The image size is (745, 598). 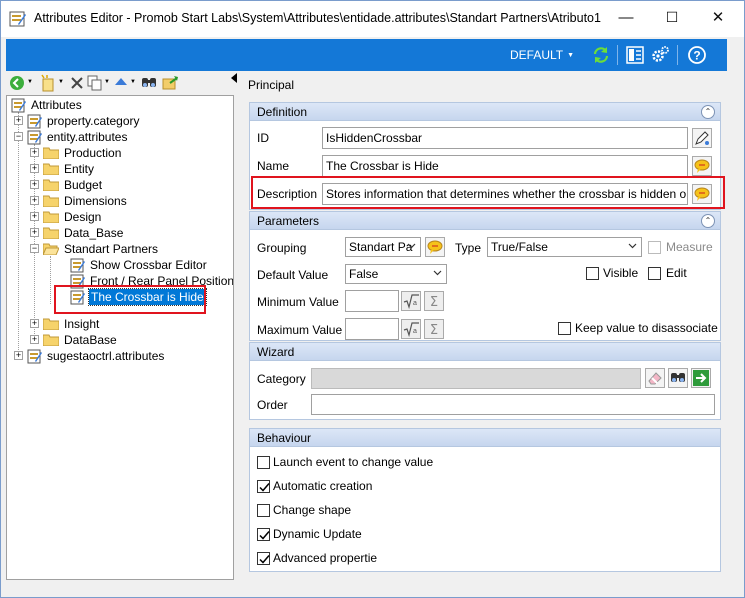 What do you see at coordinates (170, 83) in the screenshot?
I see `export-icon` at bounding box center [170, 83].